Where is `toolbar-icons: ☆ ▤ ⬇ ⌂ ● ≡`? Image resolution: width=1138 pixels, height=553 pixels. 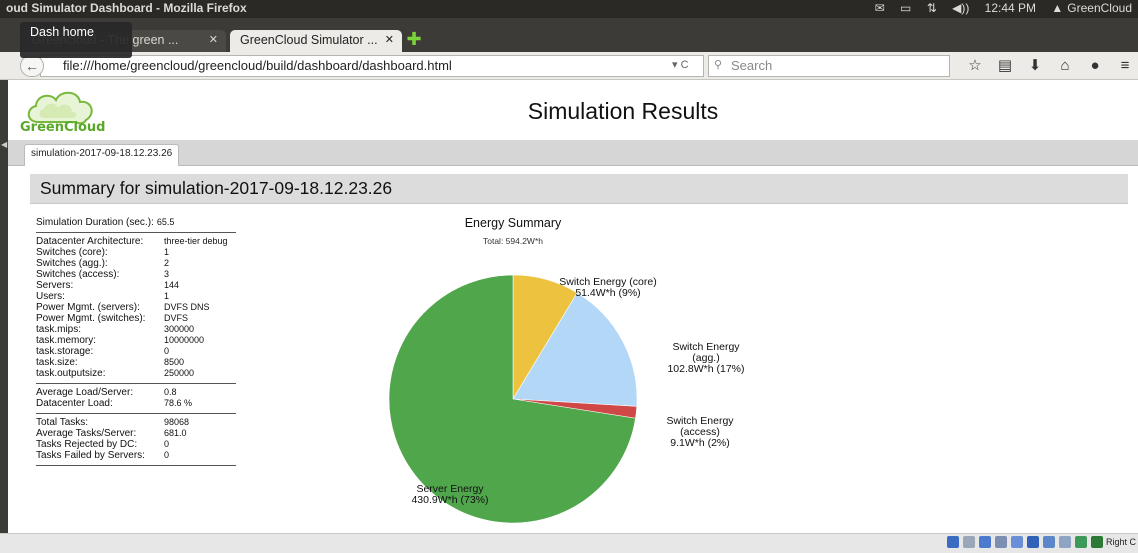
toolbar-icons: ☆ ▤ ⬇ ⌂ ● ≡ is located at coordinates (1049, 65).